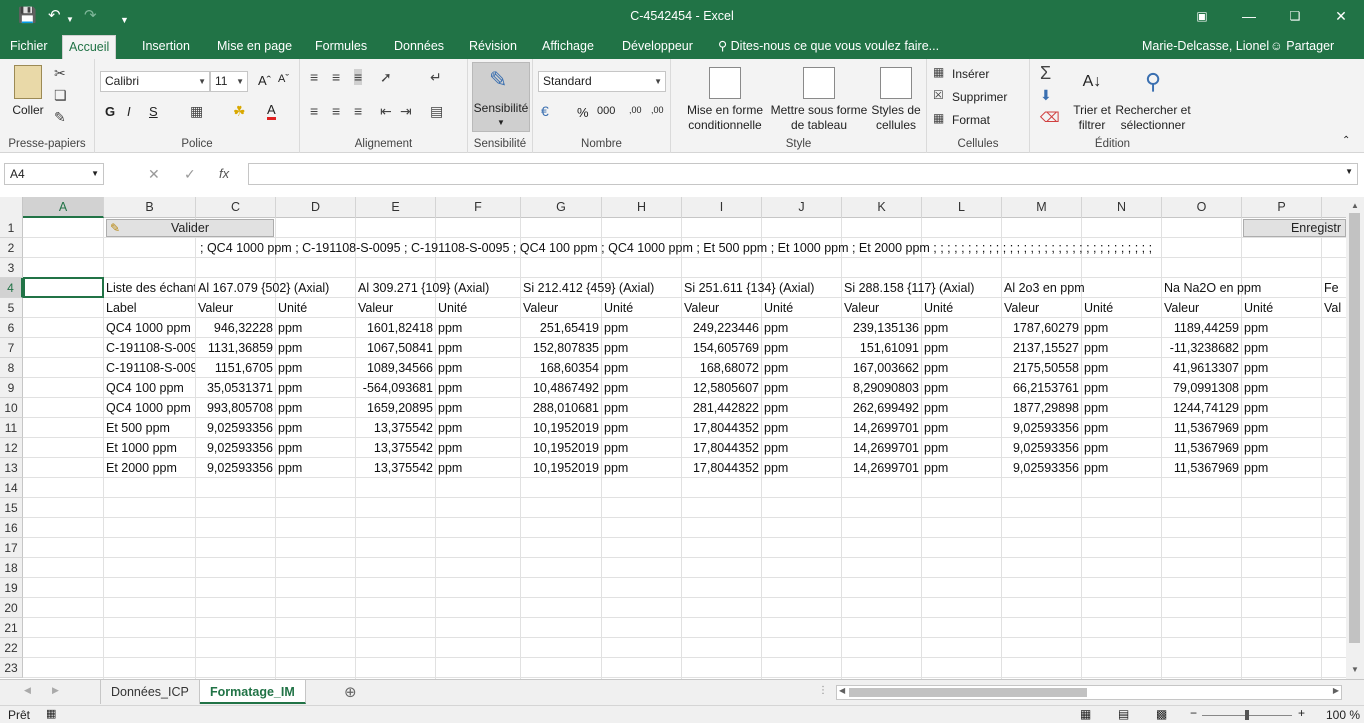 This screenshot has width=1364, height=723. I want to click on insert-button: Insérer, so click(970, 74).